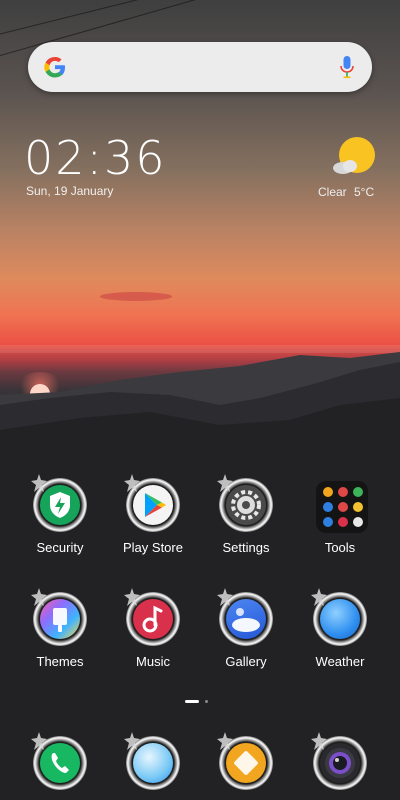 This screenshot has height=800, width=400. What do you see at coordinates (153, 661) in the screenshot?
I see `app-label: Music` at bounding box center [153, 661].